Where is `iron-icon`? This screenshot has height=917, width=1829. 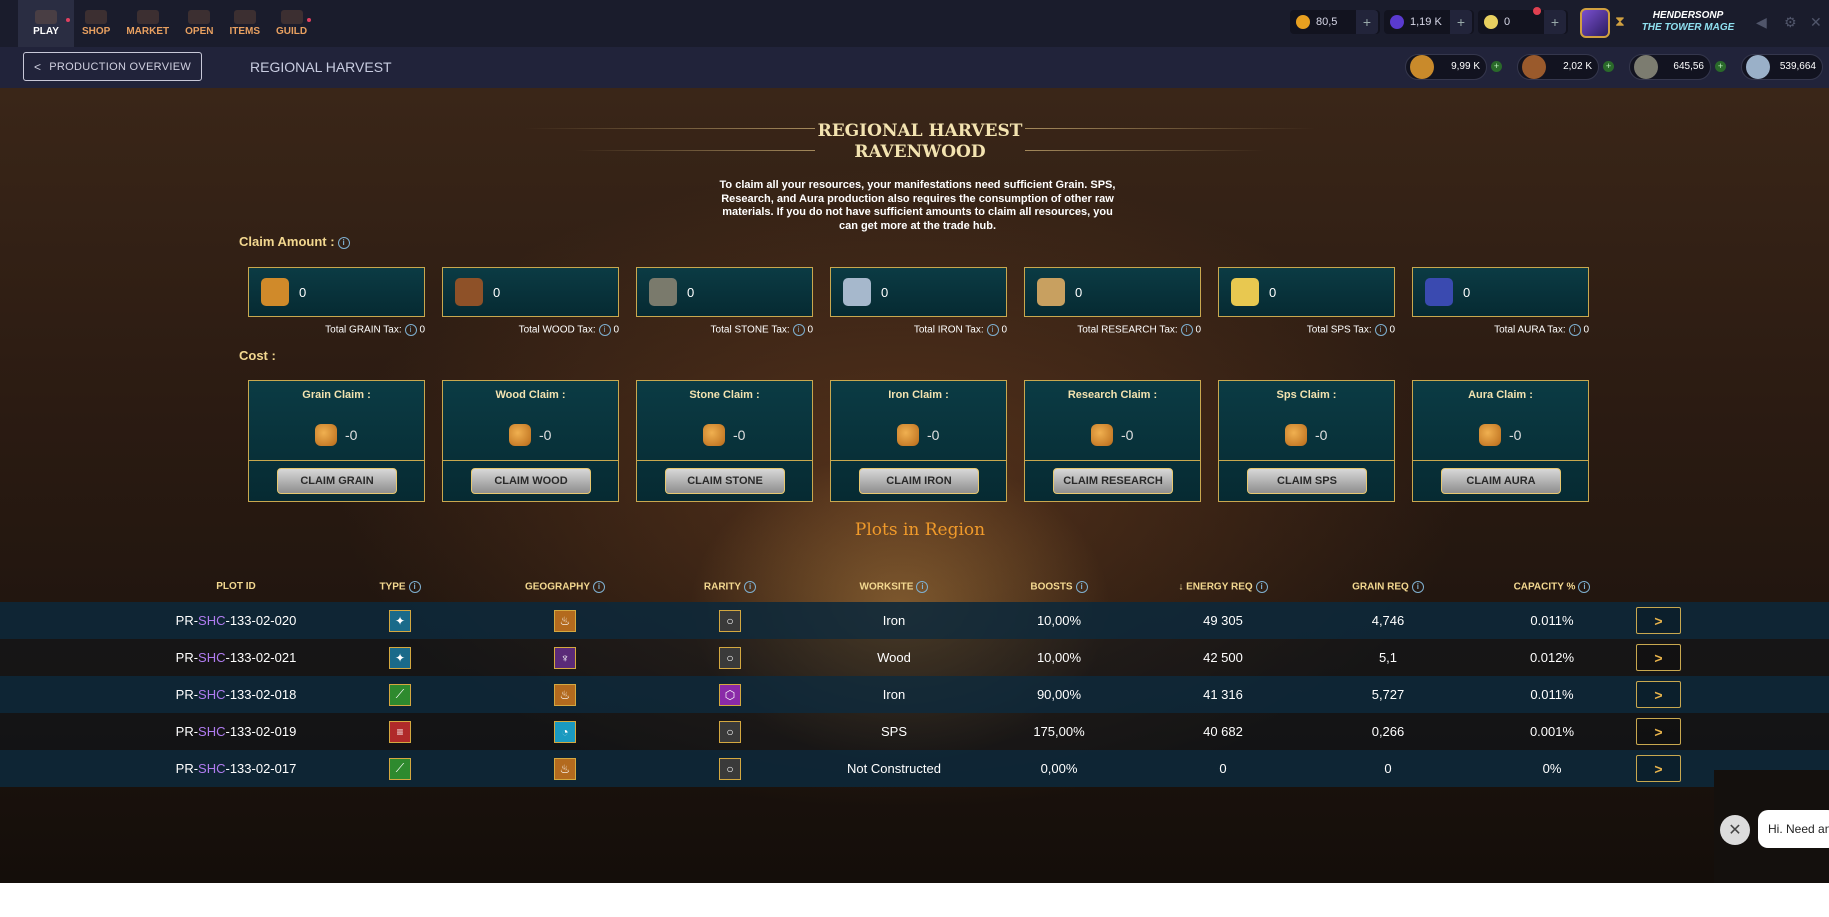
iron-icon is located at coordinates (857, 292).